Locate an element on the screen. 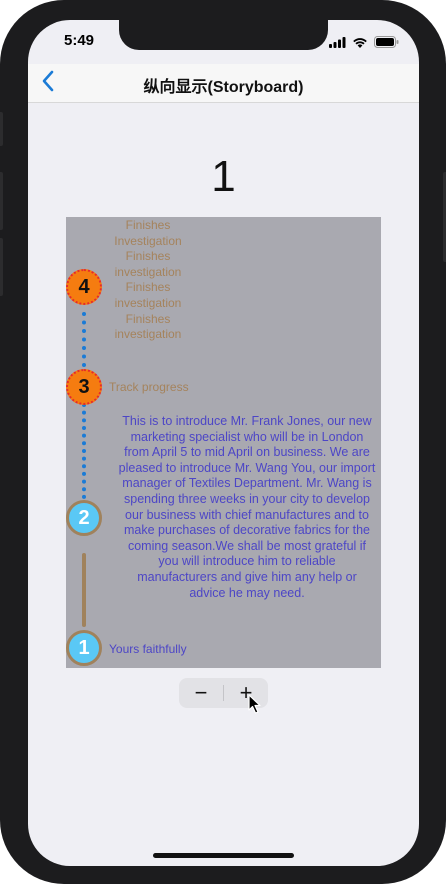  node-1-label: Yours faithfully is located at coordinates (148, 649).